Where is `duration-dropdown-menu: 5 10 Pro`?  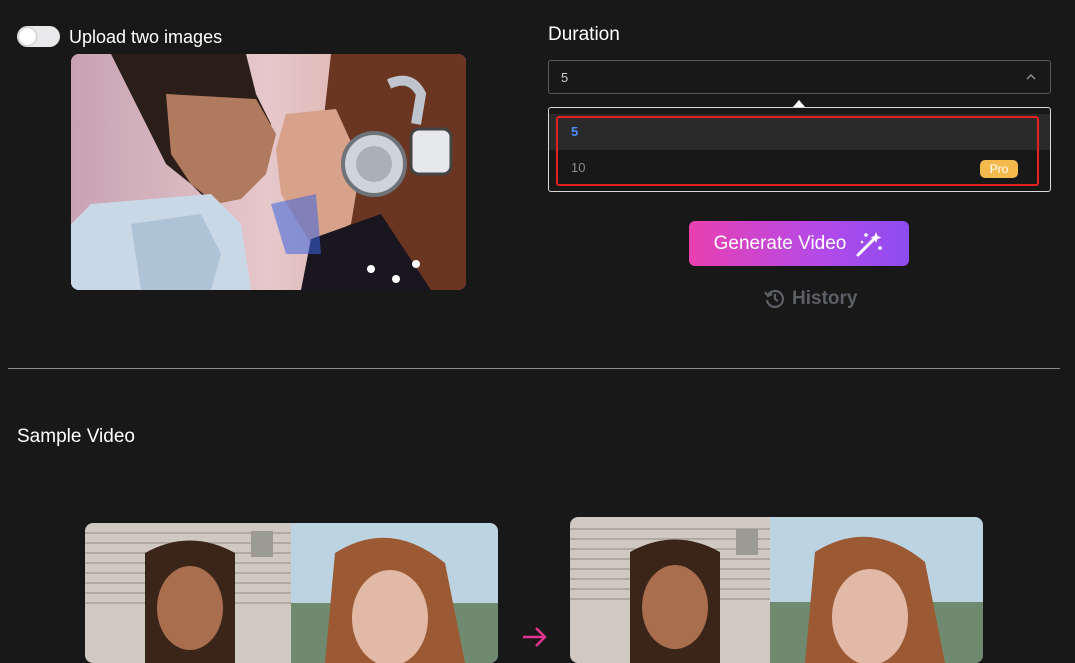
duration-dropdown-menu: 5 10 Pro is located at coordinates (799, 149).